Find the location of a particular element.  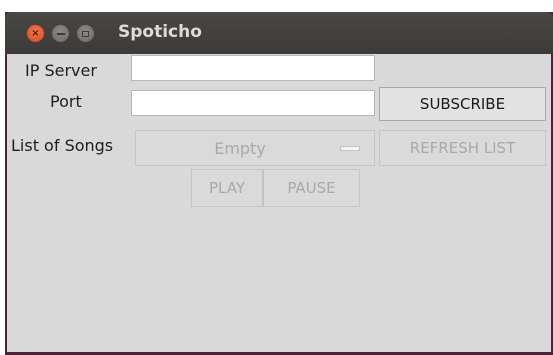

subscribe-button: SUBSCRIBE is located at coordinates (462, 104).